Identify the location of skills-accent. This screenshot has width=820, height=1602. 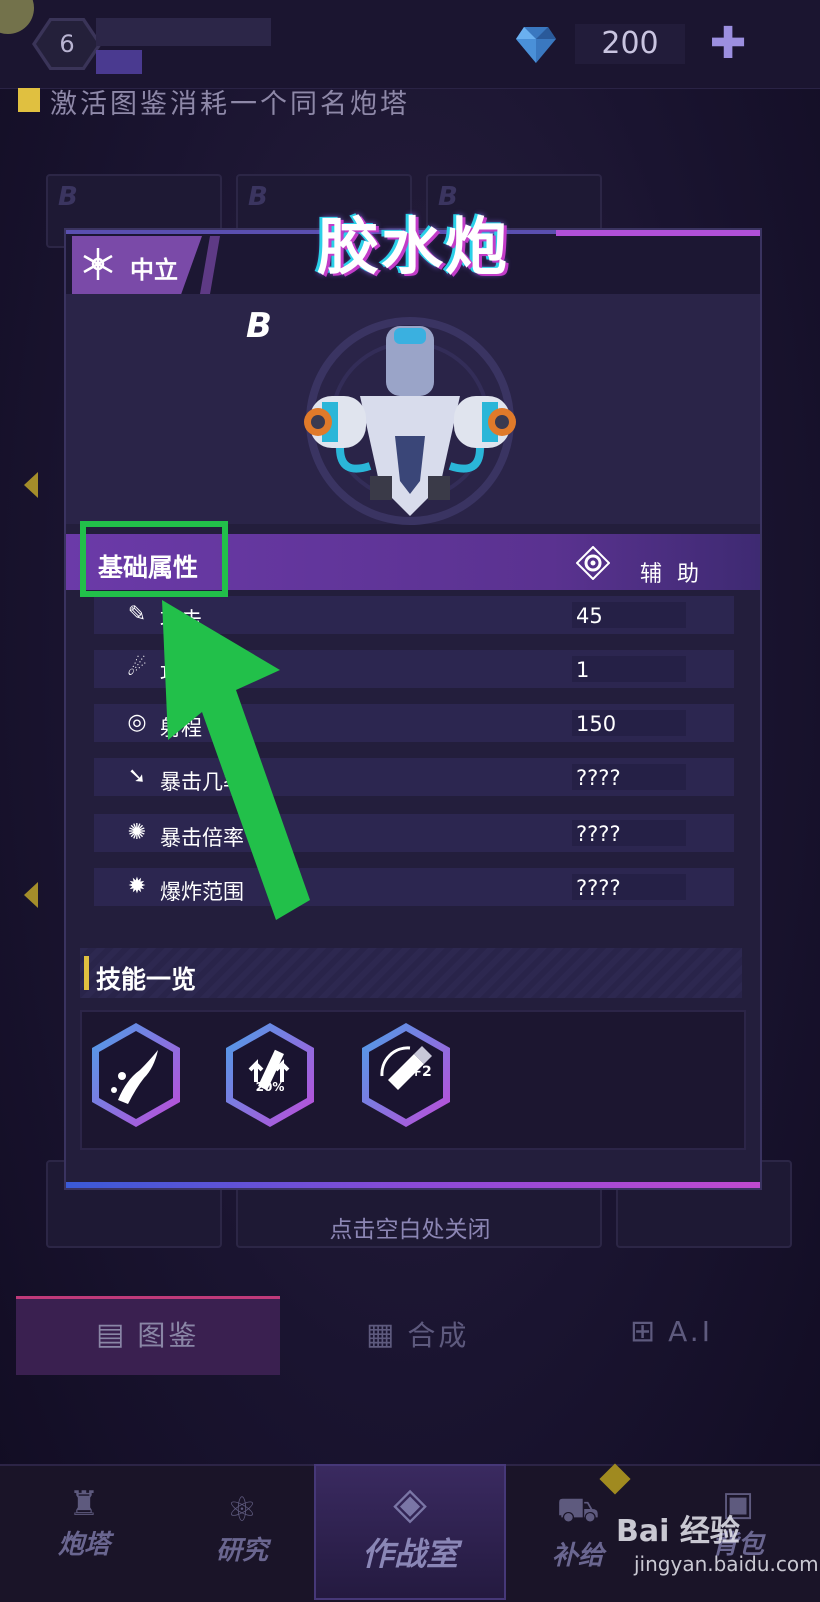
(86, 973).